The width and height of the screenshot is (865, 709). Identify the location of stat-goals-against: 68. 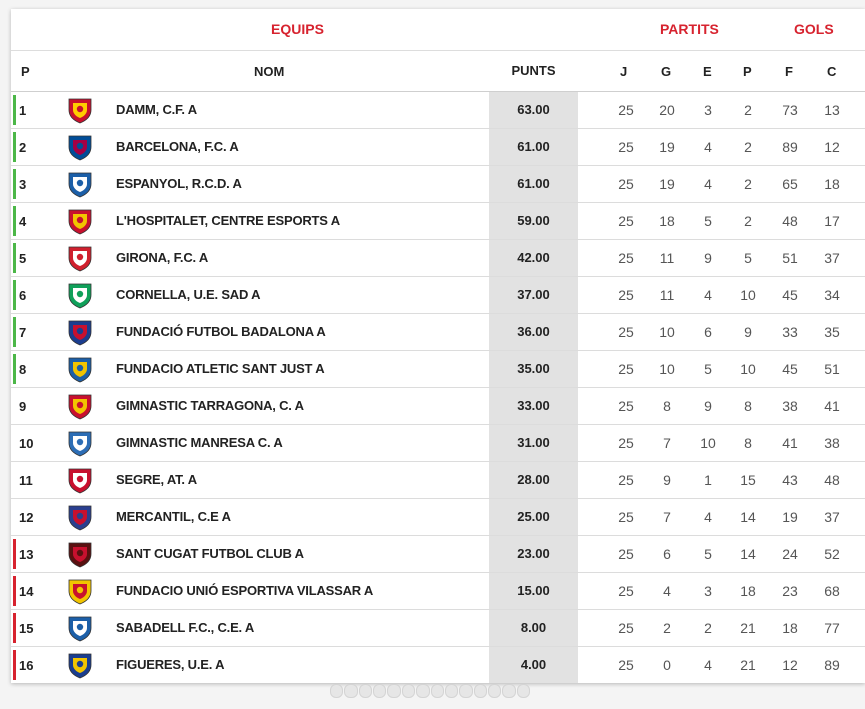
(832, 591).